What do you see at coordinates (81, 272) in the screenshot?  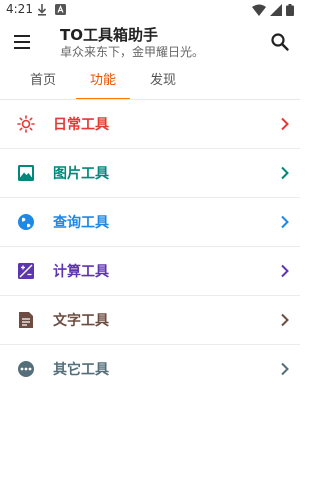 I see `tool-label: 计算工具` at bounding box center [81, 272].